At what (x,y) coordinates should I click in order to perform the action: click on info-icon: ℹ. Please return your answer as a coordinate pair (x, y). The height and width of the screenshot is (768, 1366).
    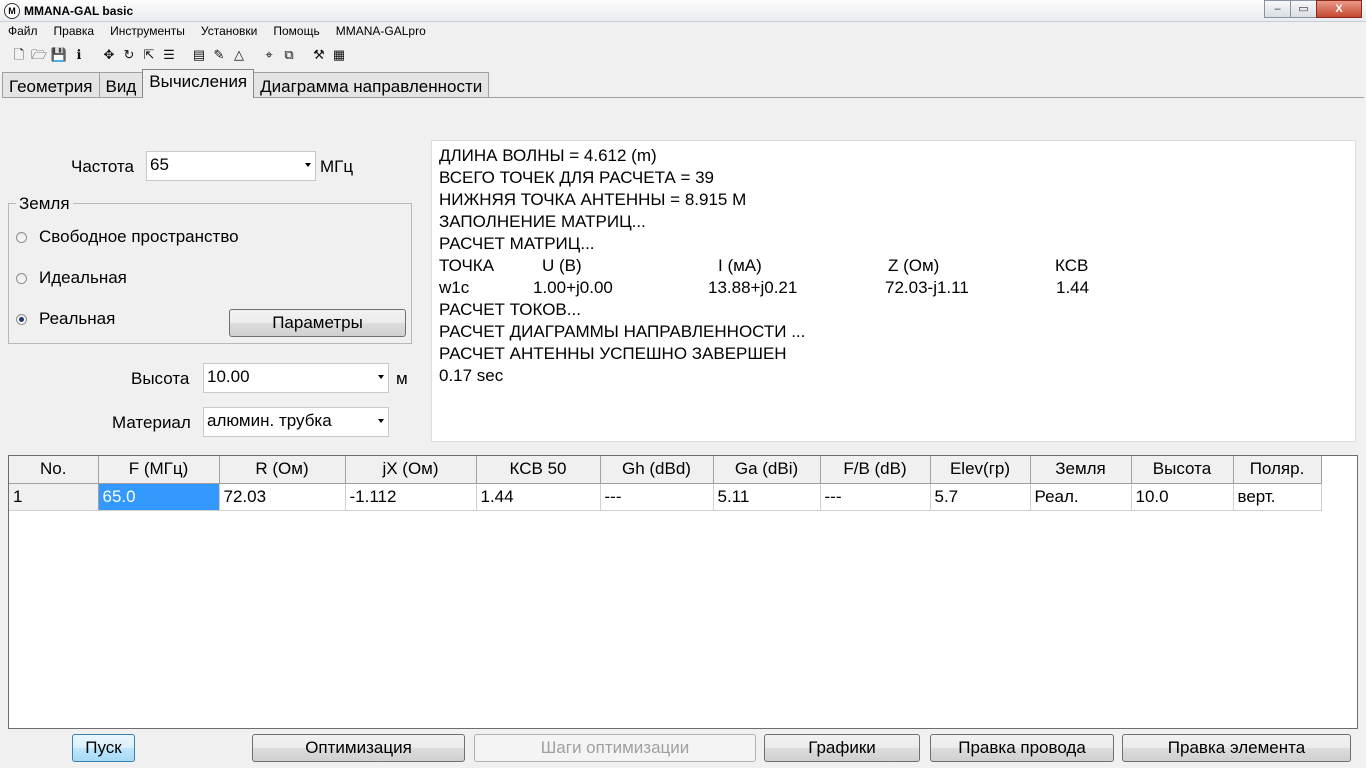
    Looking at the image, I should click on (79, 55).